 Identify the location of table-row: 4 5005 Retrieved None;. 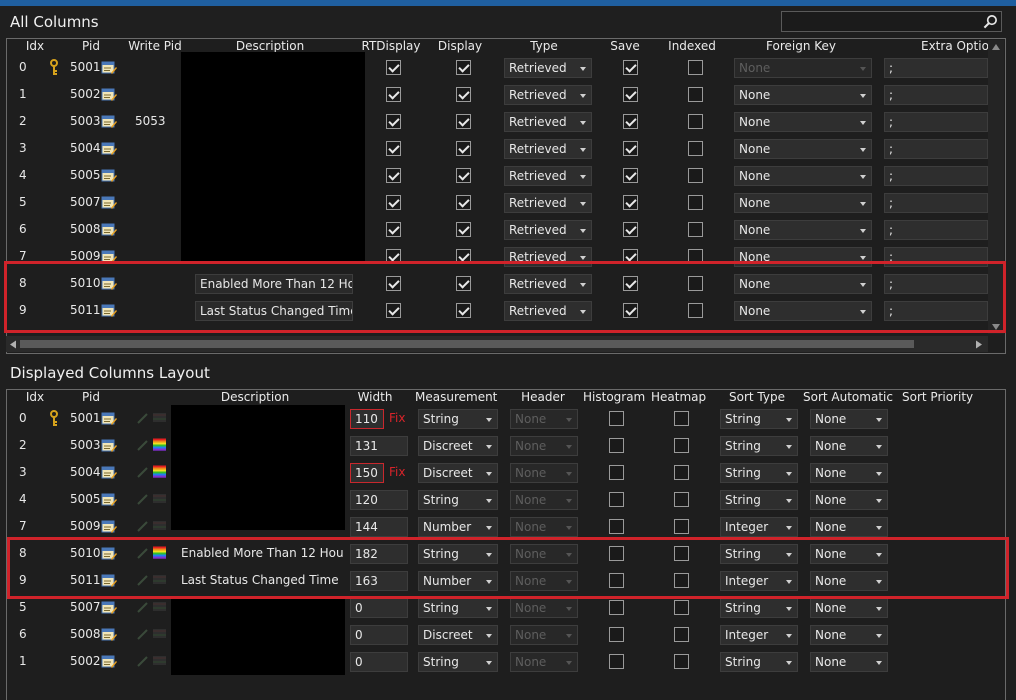
(506, 175).